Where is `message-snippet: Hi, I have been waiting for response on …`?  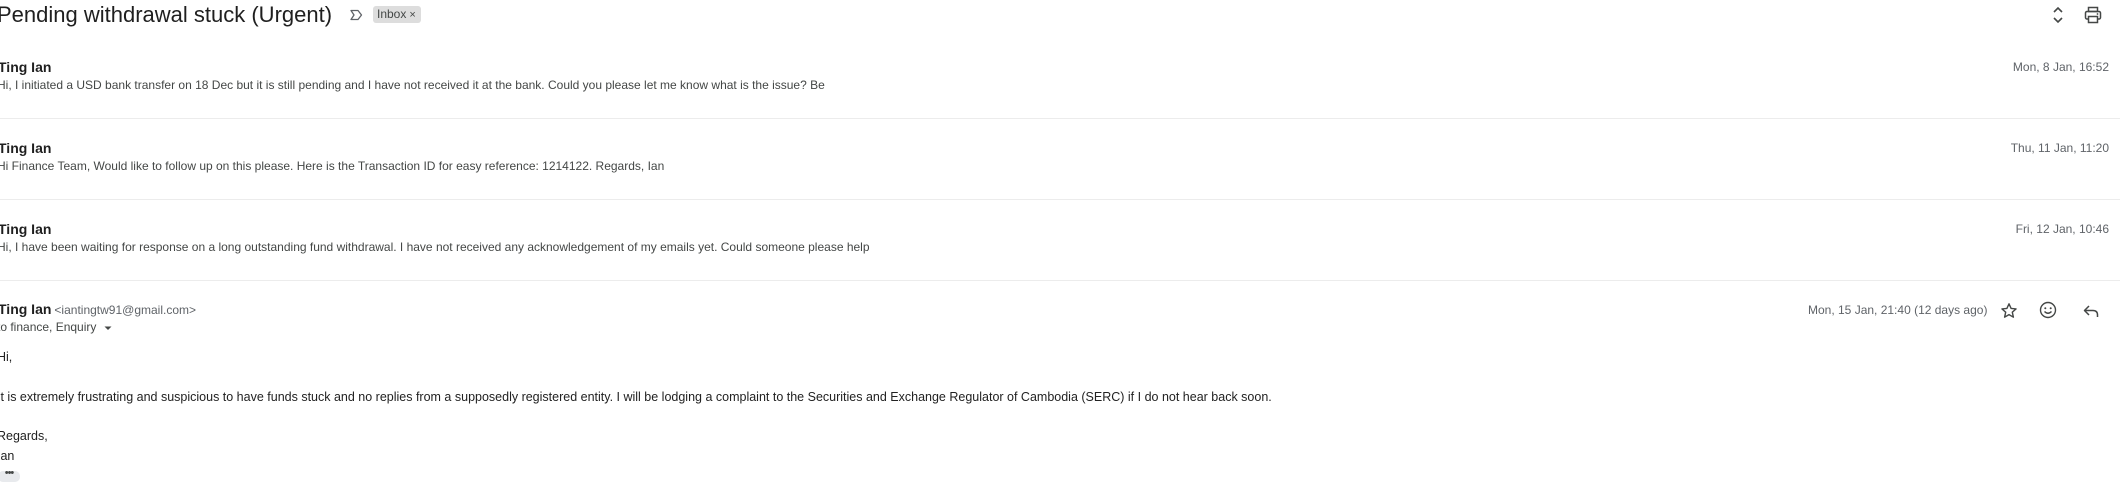
message-snippet: Hi, I have been waiting for response on … is located at coordinates (435, 247).